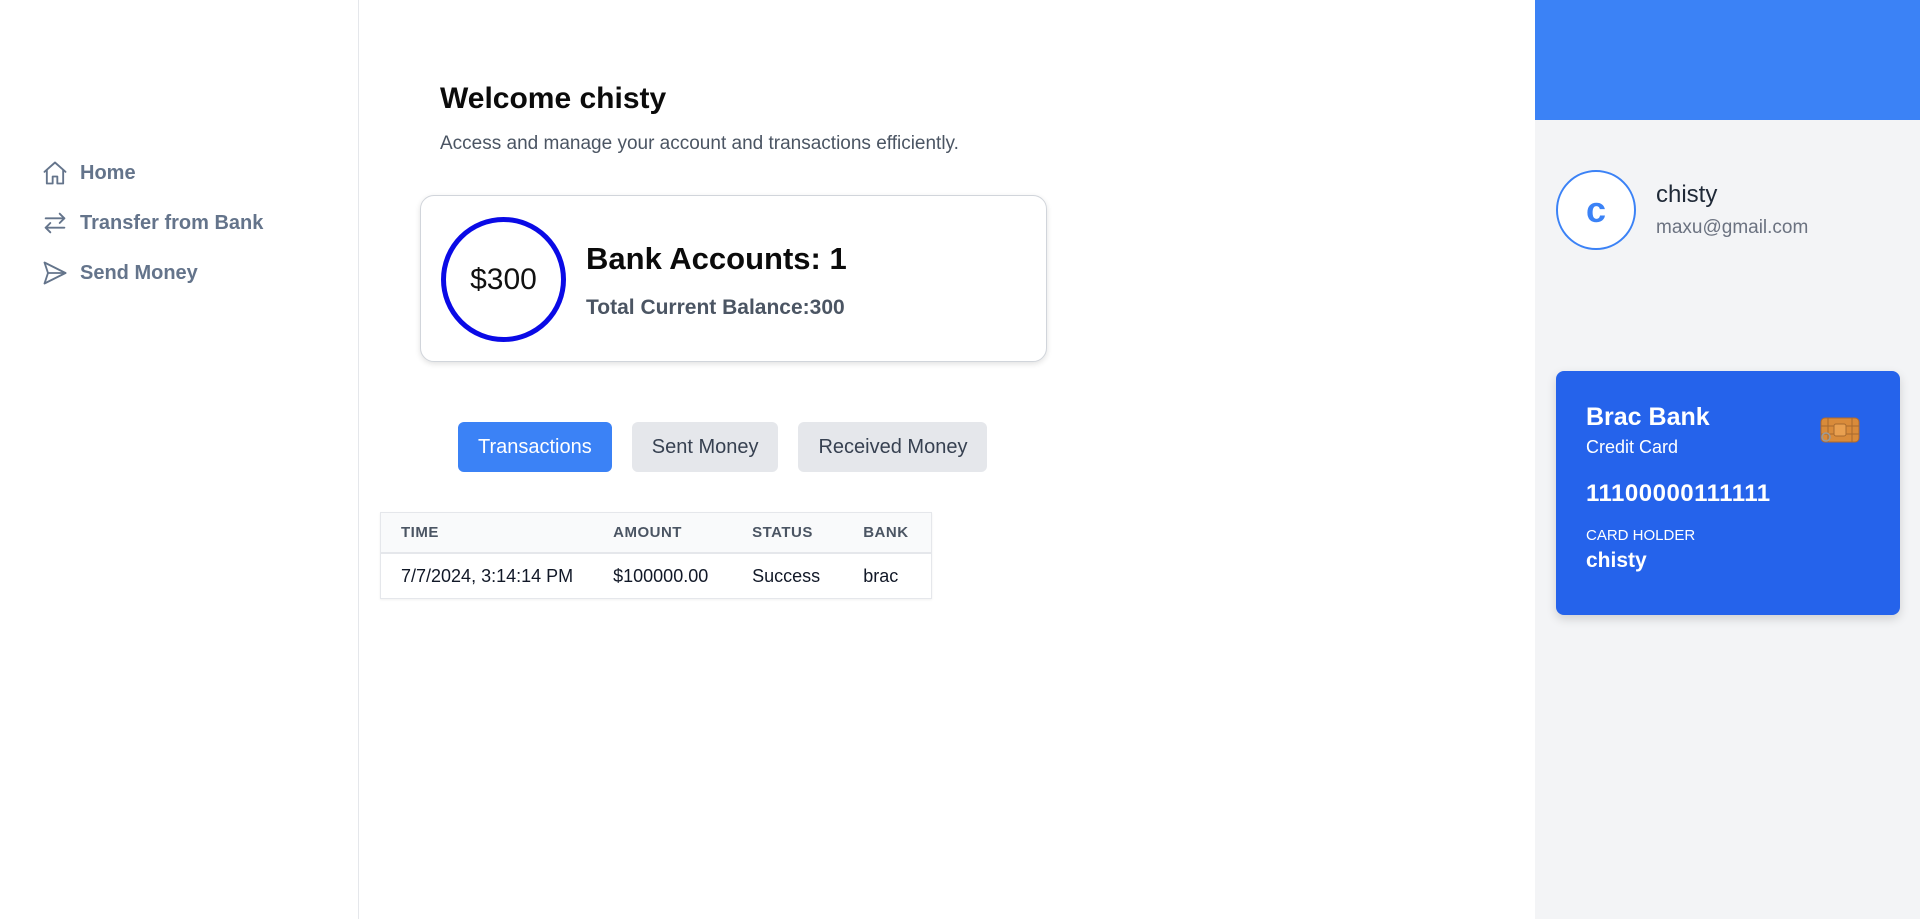  What do you see at coordinates (715, 307) in the screenshot?
I see `total-current-balance: Total Current Balance:300` at bounding box center [715, 307].